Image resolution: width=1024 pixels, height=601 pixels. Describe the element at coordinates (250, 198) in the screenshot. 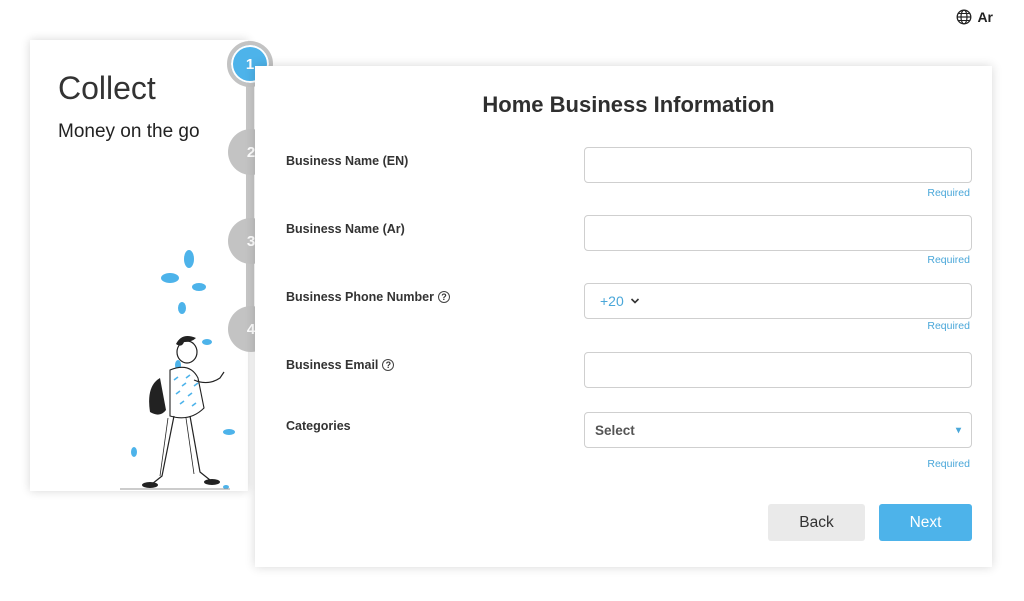

I see `stepper-track` at that location.